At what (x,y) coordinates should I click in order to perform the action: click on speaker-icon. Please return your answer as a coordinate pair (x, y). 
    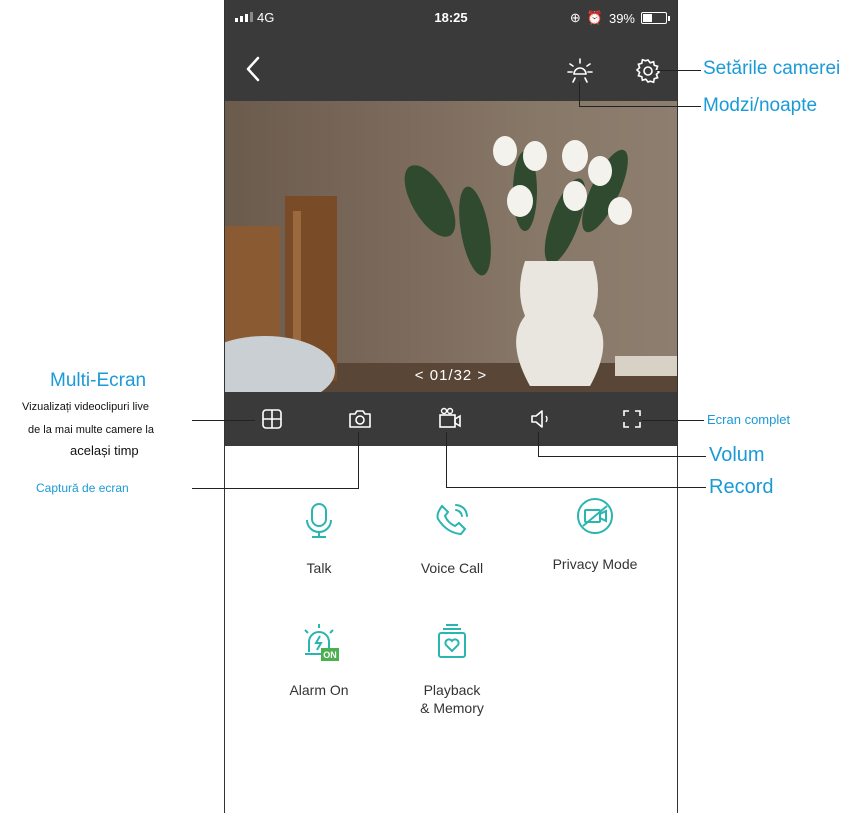
    Looking at the image, I should click on (539, 419).